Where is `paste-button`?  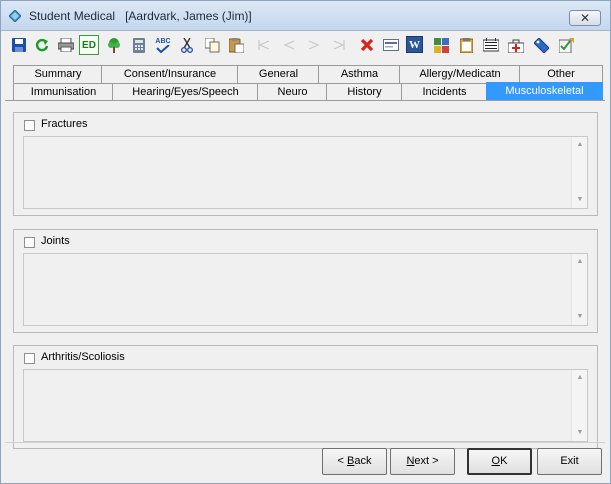 paste-button is located at coordinates (236, 45).